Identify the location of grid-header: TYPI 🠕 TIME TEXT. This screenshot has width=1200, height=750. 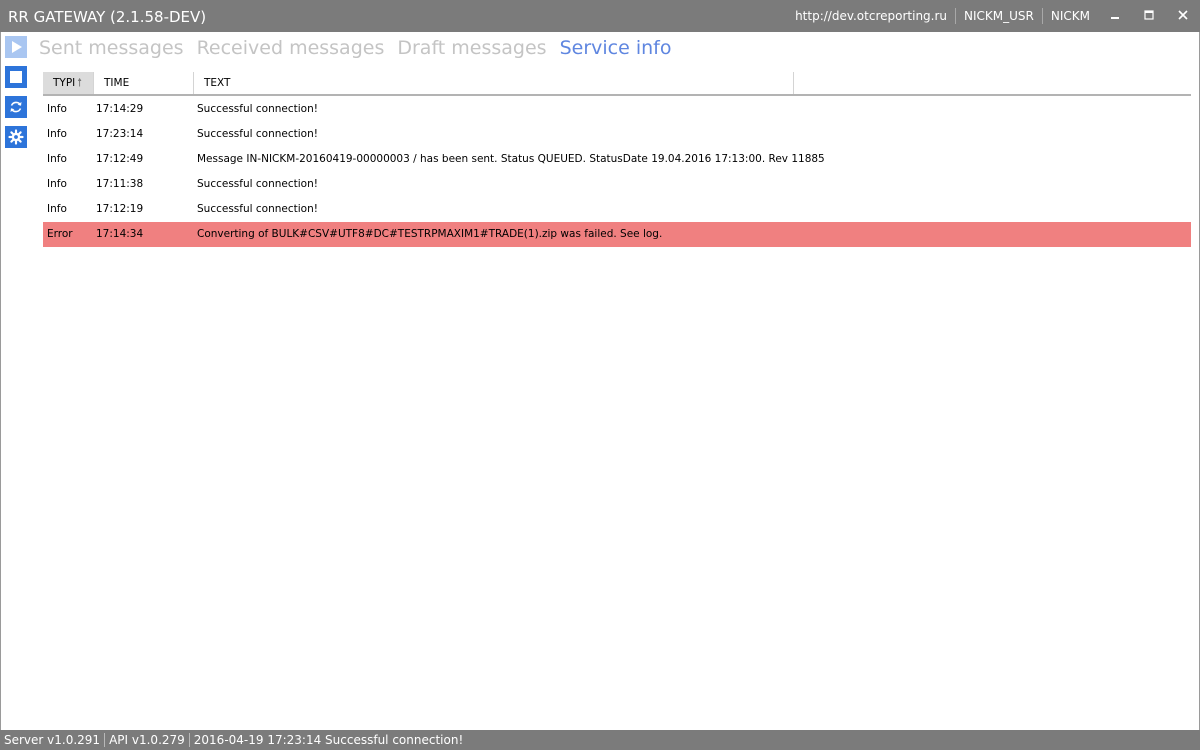
(617, 84).